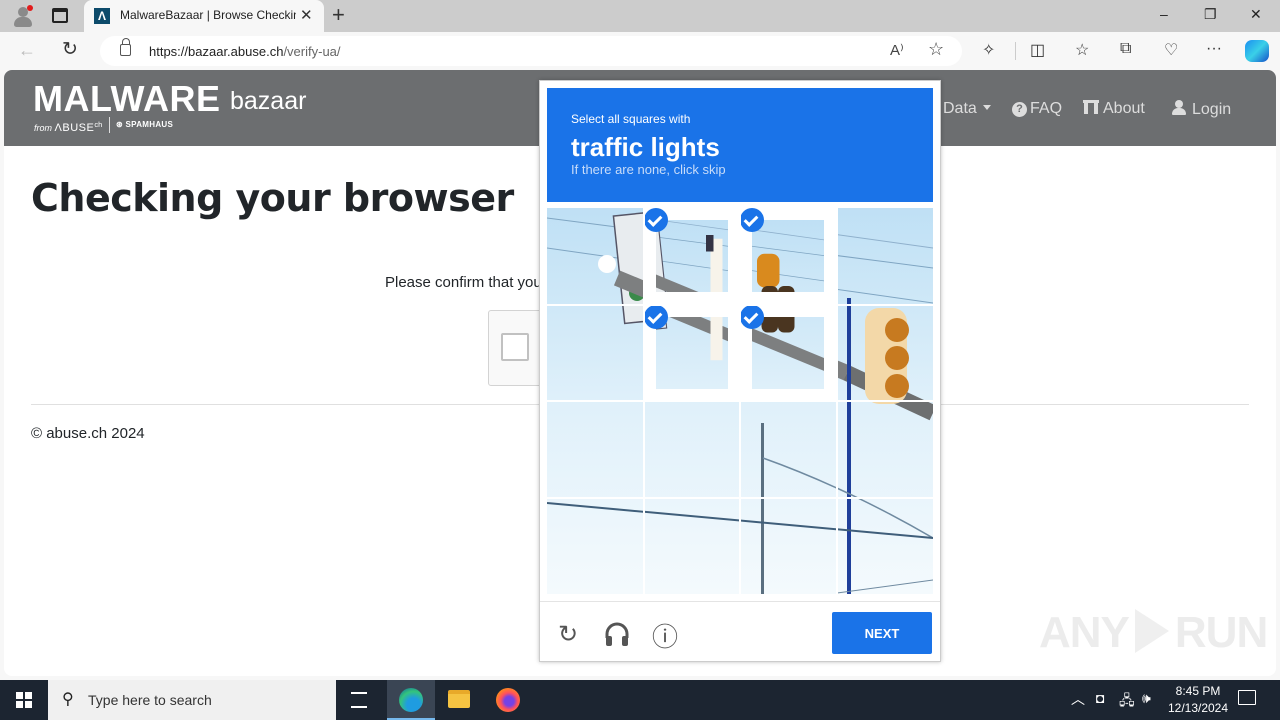  What do you see at coordinates (617, 638) in the screenshot?
I see `audio-challenge-icon` at bounding box center [617, 638].